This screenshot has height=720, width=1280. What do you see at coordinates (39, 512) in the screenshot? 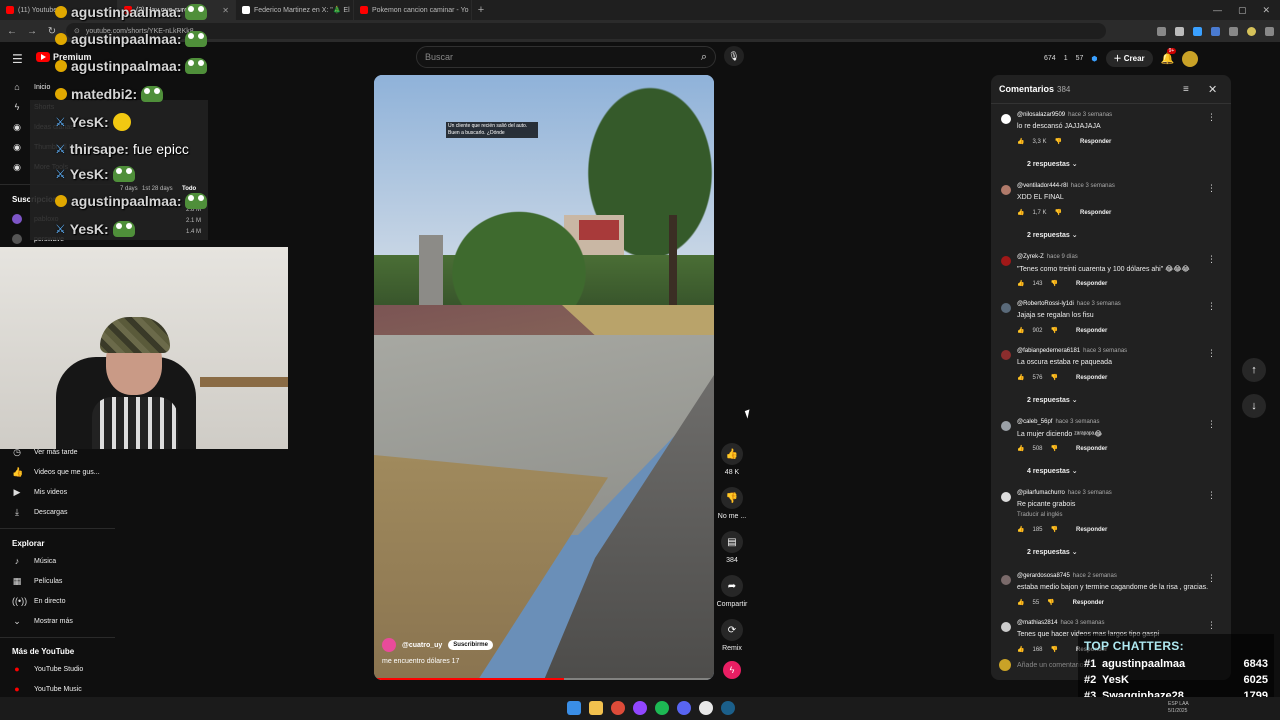
I see `sidebar-item: ⤓ Descargas` at bounding box center [39, 512].